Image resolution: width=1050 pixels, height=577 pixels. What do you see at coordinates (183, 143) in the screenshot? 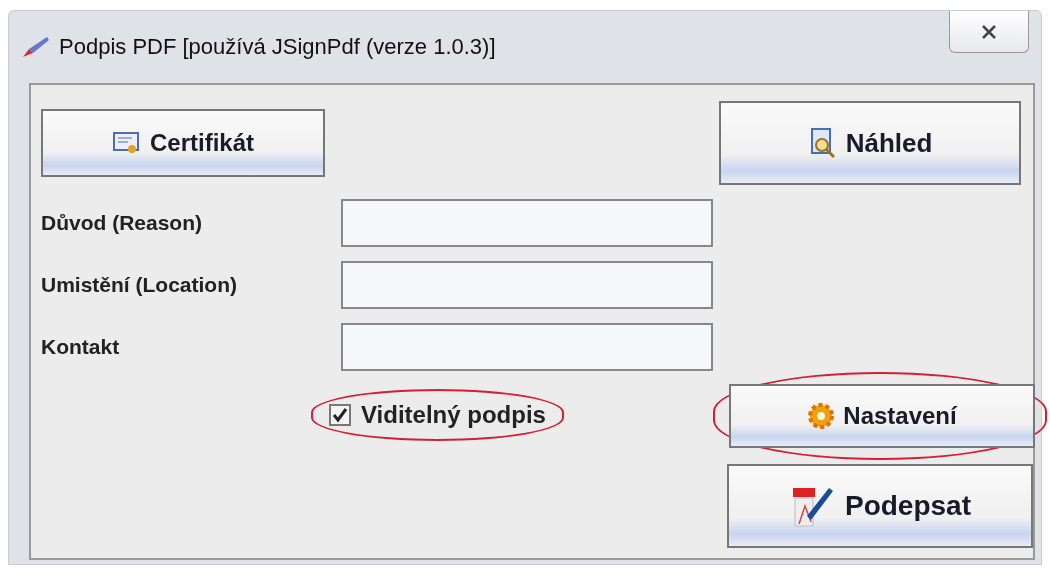
I see `certificate-button: Certifikát` at bounding box center [183, 143].